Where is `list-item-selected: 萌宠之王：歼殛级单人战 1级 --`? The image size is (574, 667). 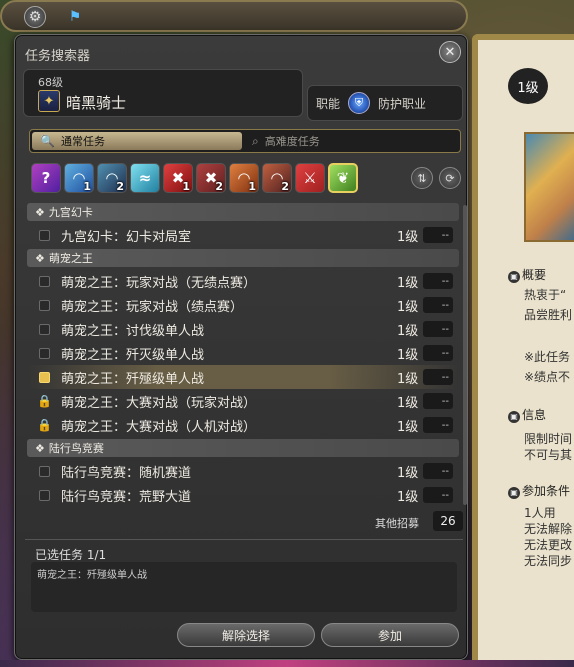 list-item-selected: 萌宠之王：歼殛级单人战 1级 -- is located at coordinates (243, 377).